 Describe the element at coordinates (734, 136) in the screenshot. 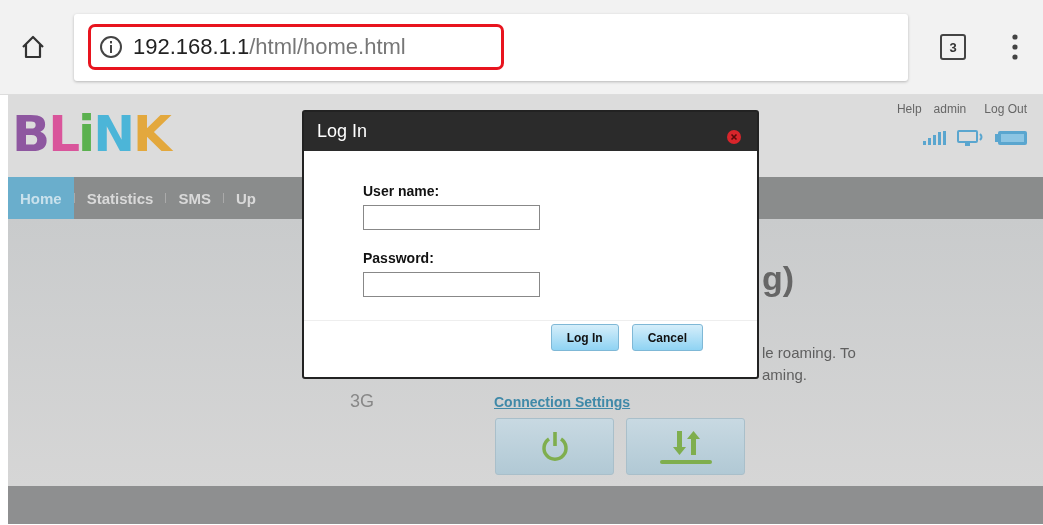

I see `close-icon` at that location.